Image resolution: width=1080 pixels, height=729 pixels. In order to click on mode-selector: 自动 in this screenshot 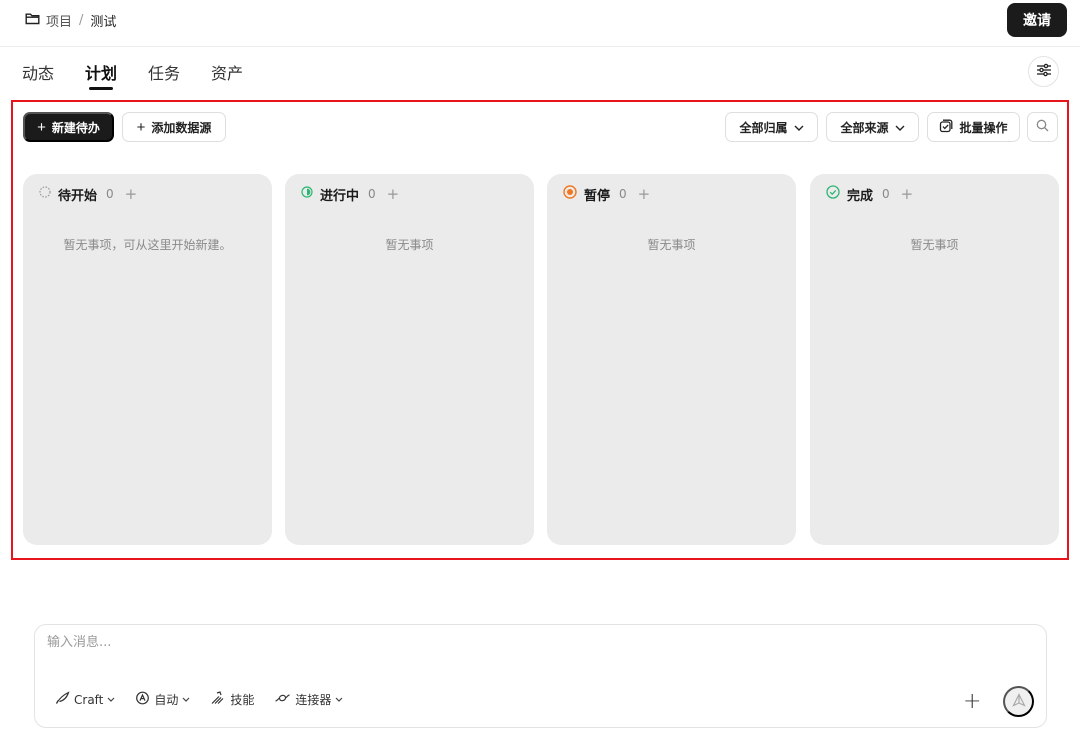, I will do `click(162, 699)`.